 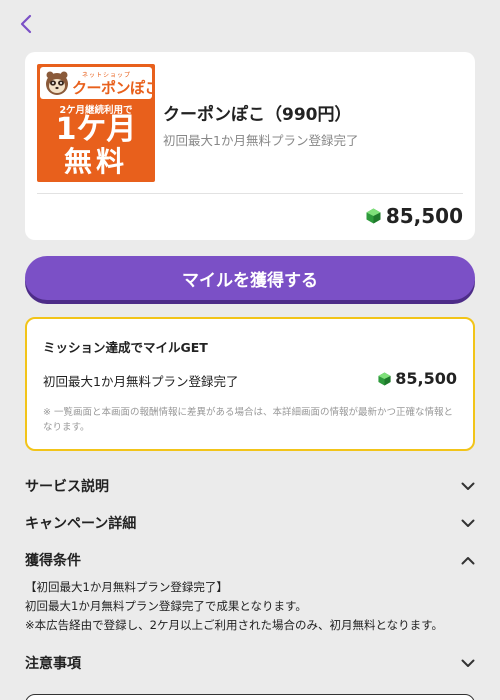 What do you see at coordinates (250, 697) in the screenshot?
I see `bottom-element` at bounding box center [250, 697].